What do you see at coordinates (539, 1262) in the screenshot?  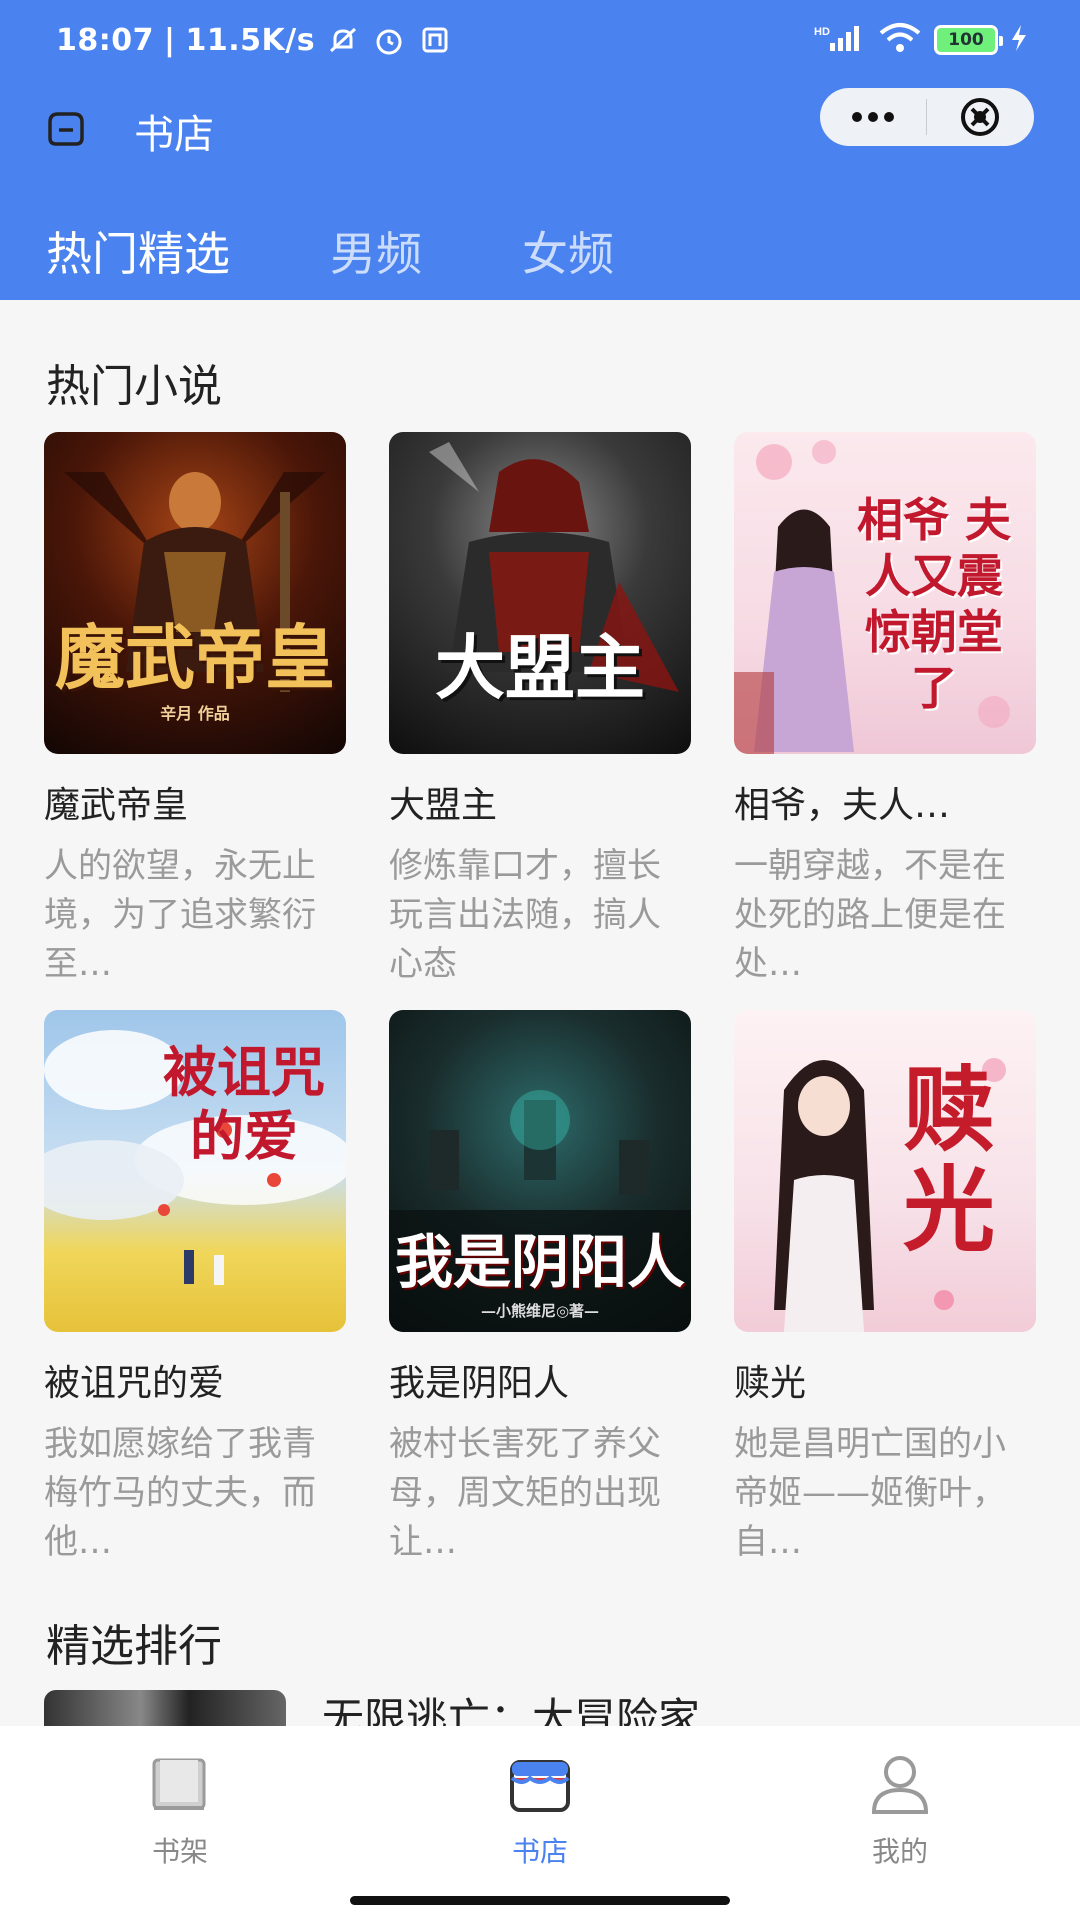 I see `cover-title-text: 我是阴阳人` at bounding box center [539, 1262].